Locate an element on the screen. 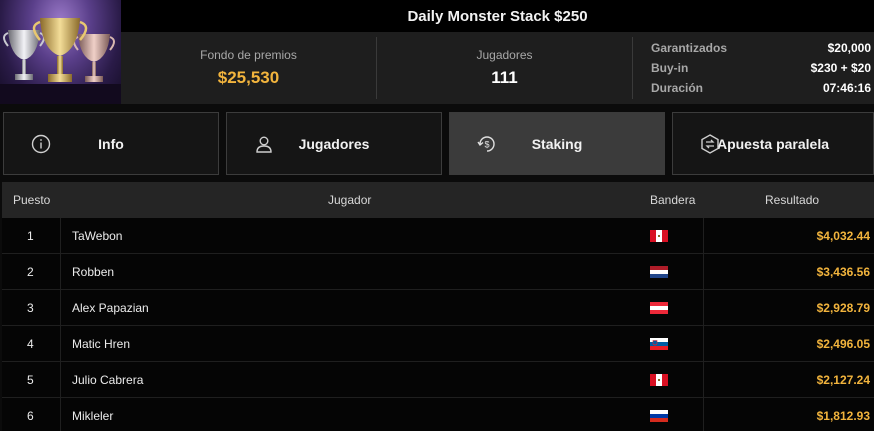 Image resolution: width=874 pixels, height=431 pixels. detail-label: Buy-in is located at coordinates (670, 68).